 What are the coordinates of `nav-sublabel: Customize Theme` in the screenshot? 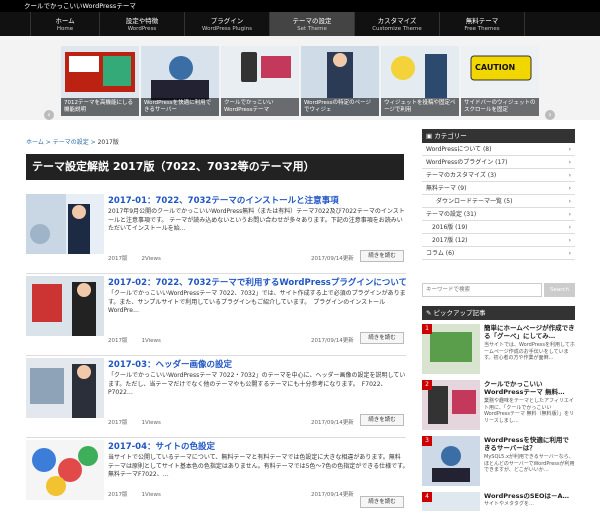 It's located at (397, 29).